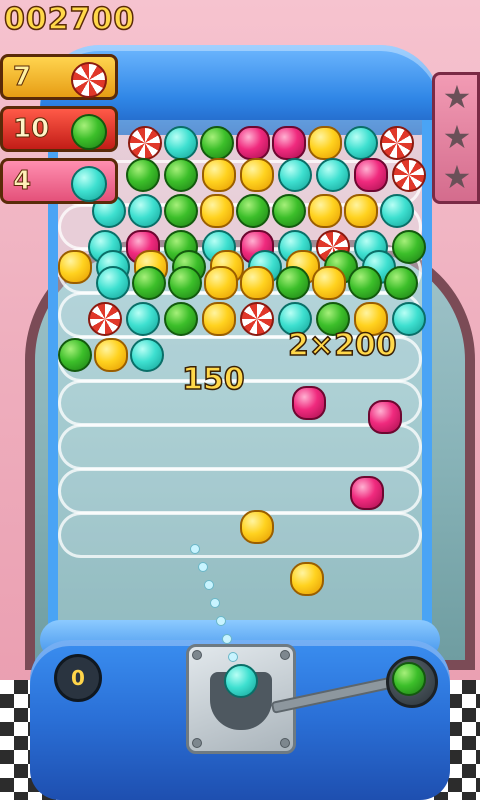  What do you see at coordinates (59, 181) in the screenshot?
I see `goal-teal: 4` at bounding box center [59, 181].